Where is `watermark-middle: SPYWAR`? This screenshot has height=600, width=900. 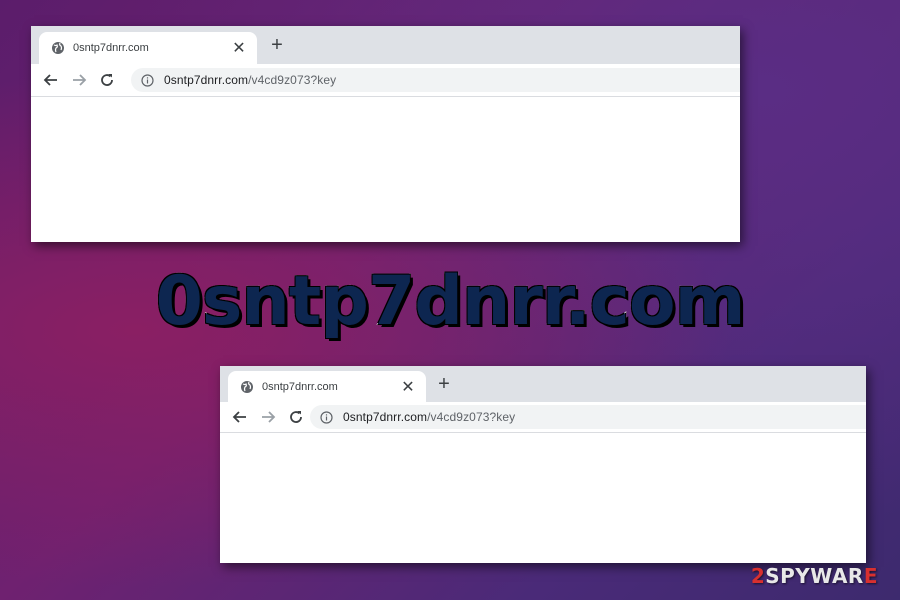
watermark-middle: SPYWAR is located at coordinates (814, 576).